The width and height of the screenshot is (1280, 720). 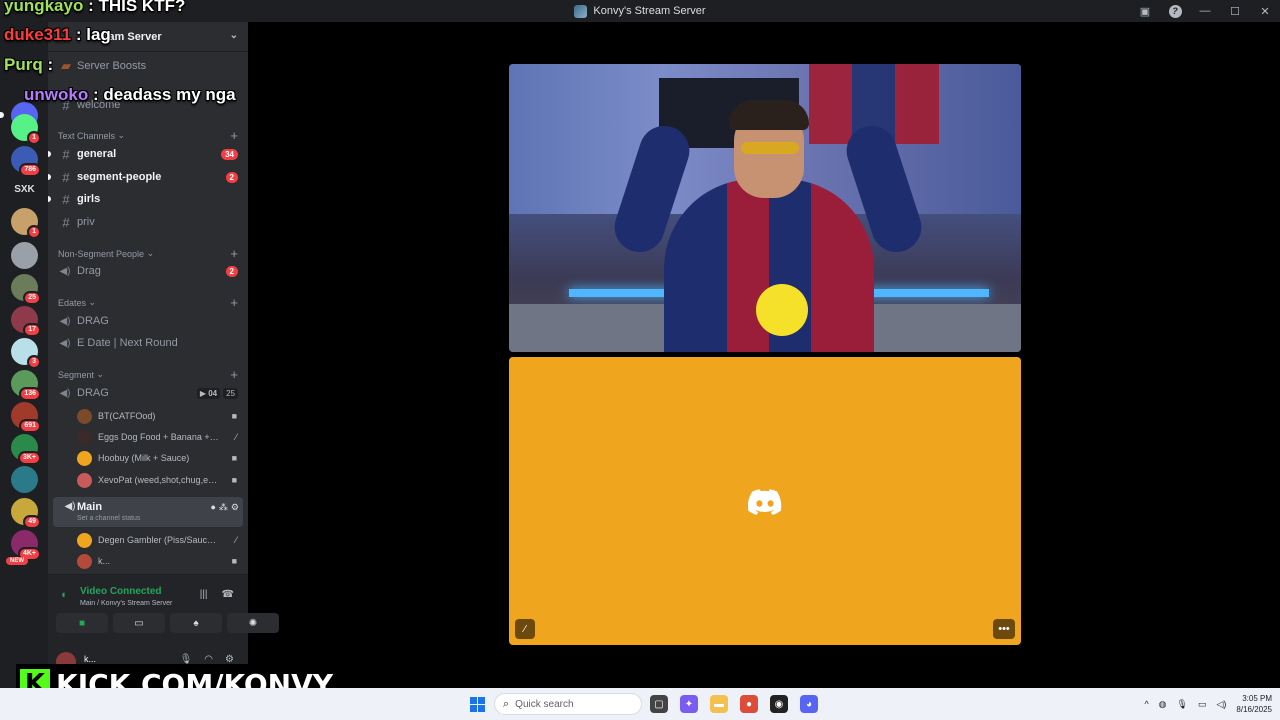 I want to click on voice-user: BT(CATFOod) ■, so click(x=160, y=416).